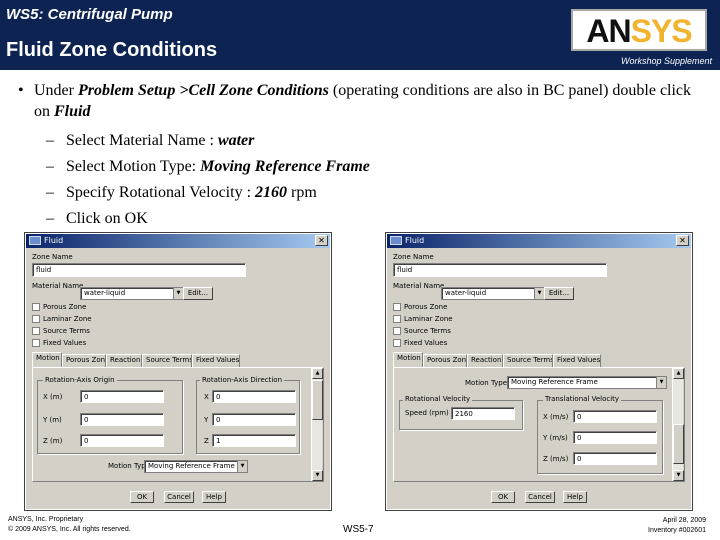  Describe the element at coordinates (72, 111) in the screenshot. I see `bullet-target: Fluid` at that location.